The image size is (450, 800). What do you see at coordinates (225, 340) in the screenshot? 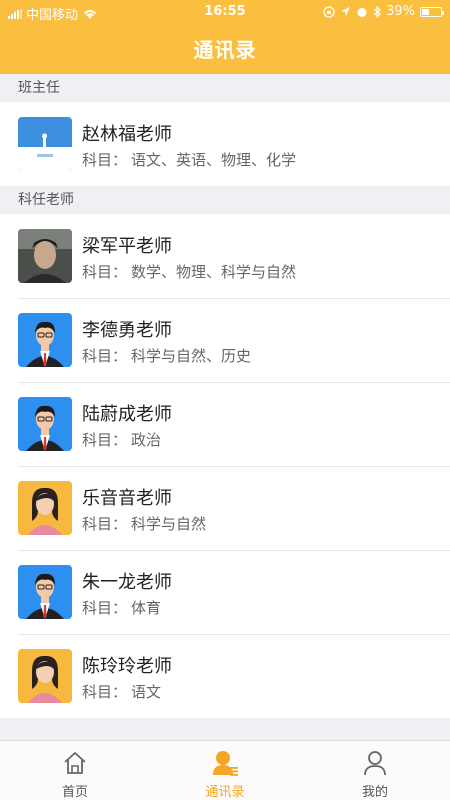
I see `teacher-row: 李德勇老师 科目： 科学与自然、历史` at bounding box center [225, 340].